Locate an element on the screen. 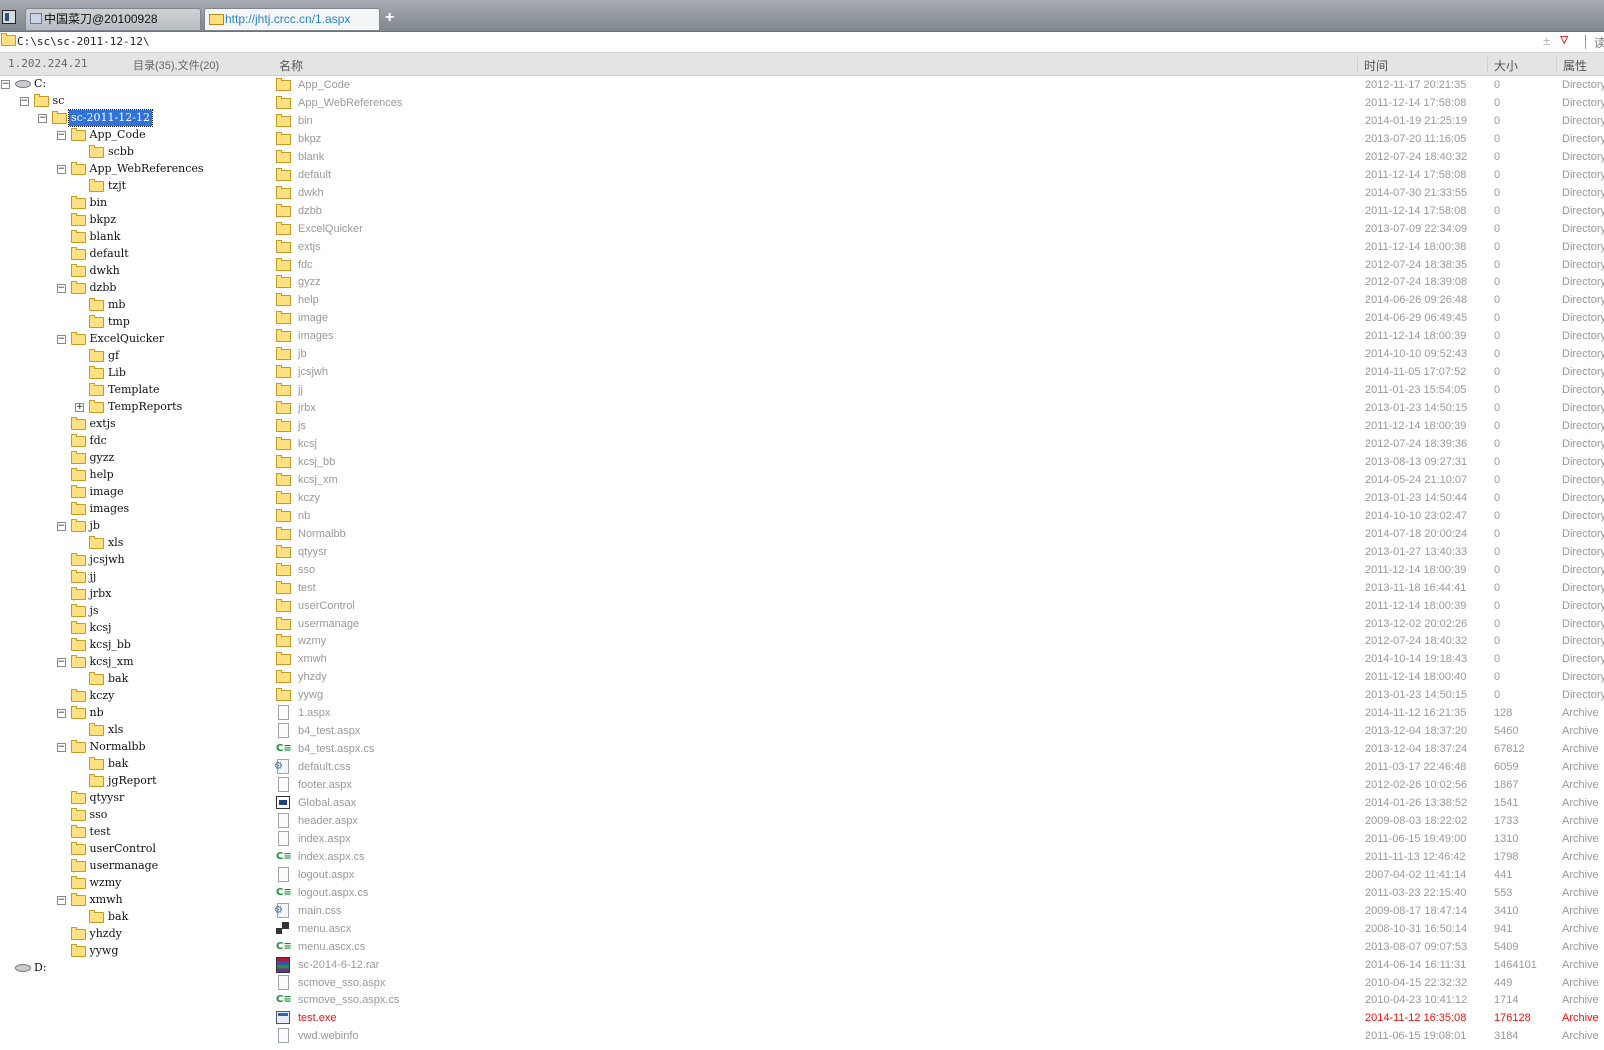  tree-node: gyzz is located at coordinates (134, 458).